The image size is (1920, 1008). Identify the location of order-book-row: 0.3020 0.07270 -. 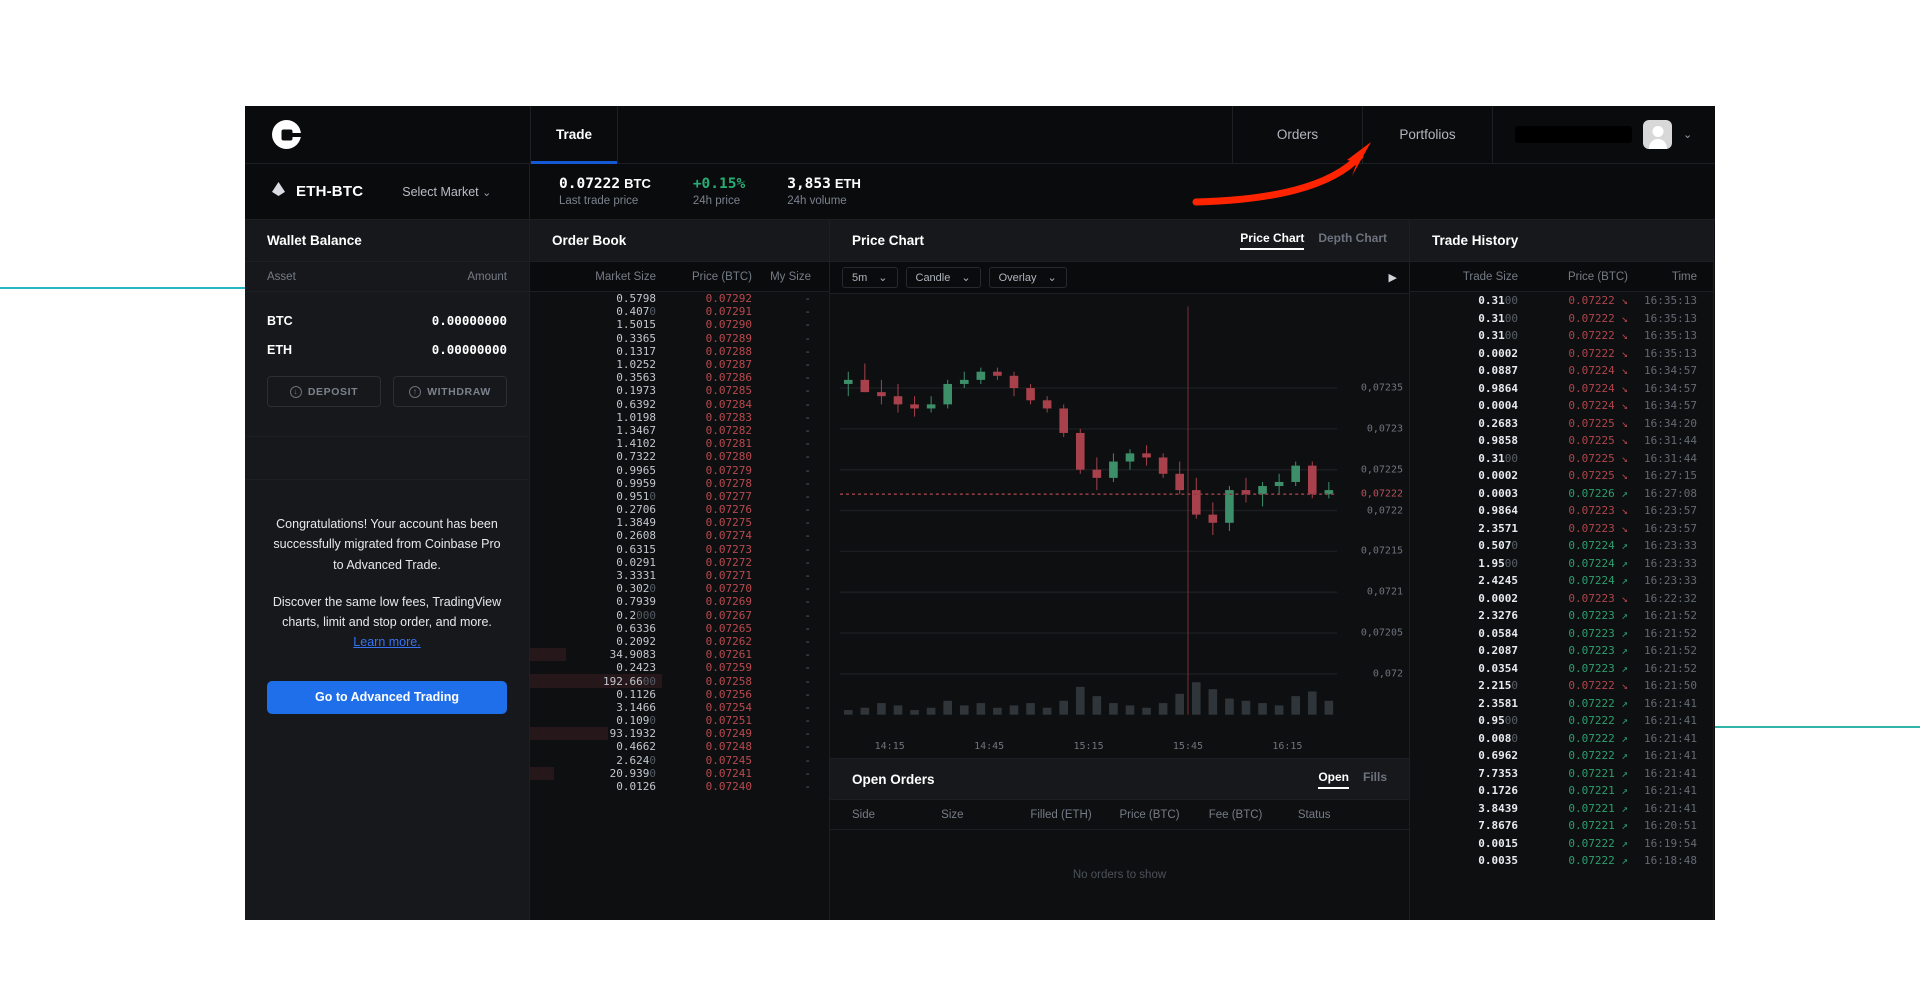
(679, 588).